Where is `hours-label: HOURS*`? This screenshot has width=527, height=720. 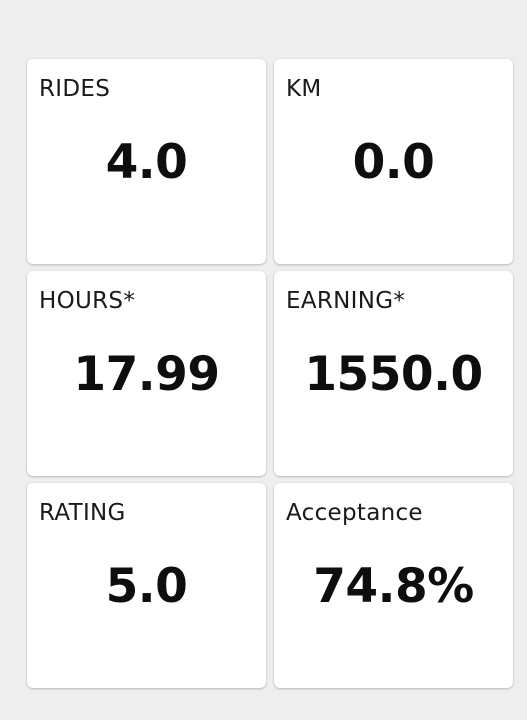 hours-label: HOURS* is located at coordinates (87, 301).